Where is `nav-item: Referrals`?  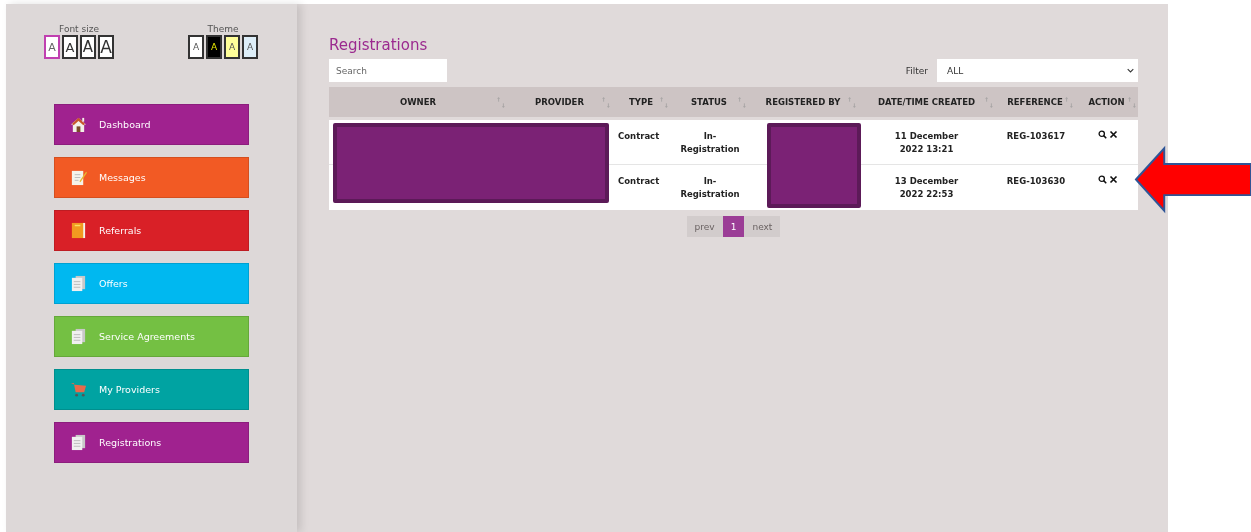
nav-item: Referrals is located at coordinates (151, 230).